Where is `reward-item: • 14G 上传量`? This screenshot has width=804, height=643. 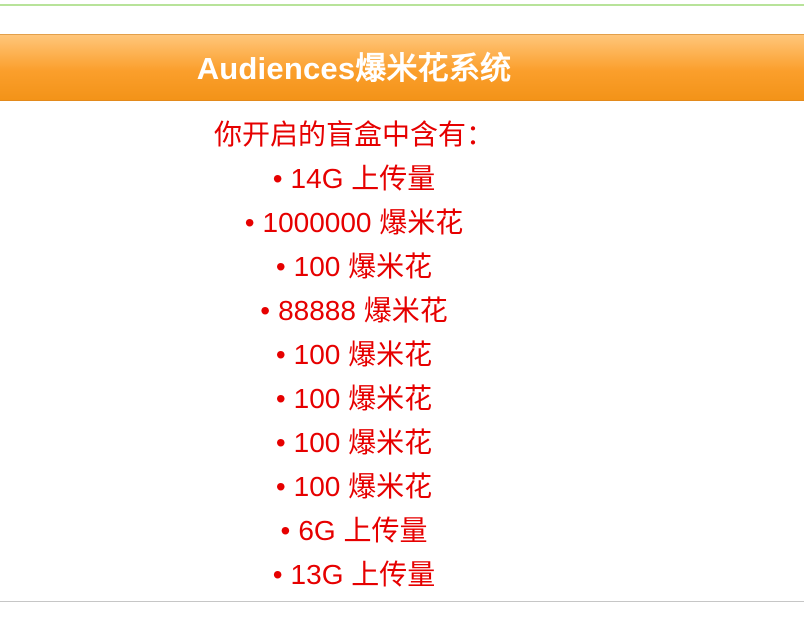
reward-item: • 14G 上传量 is located at coordinates (354, 179).